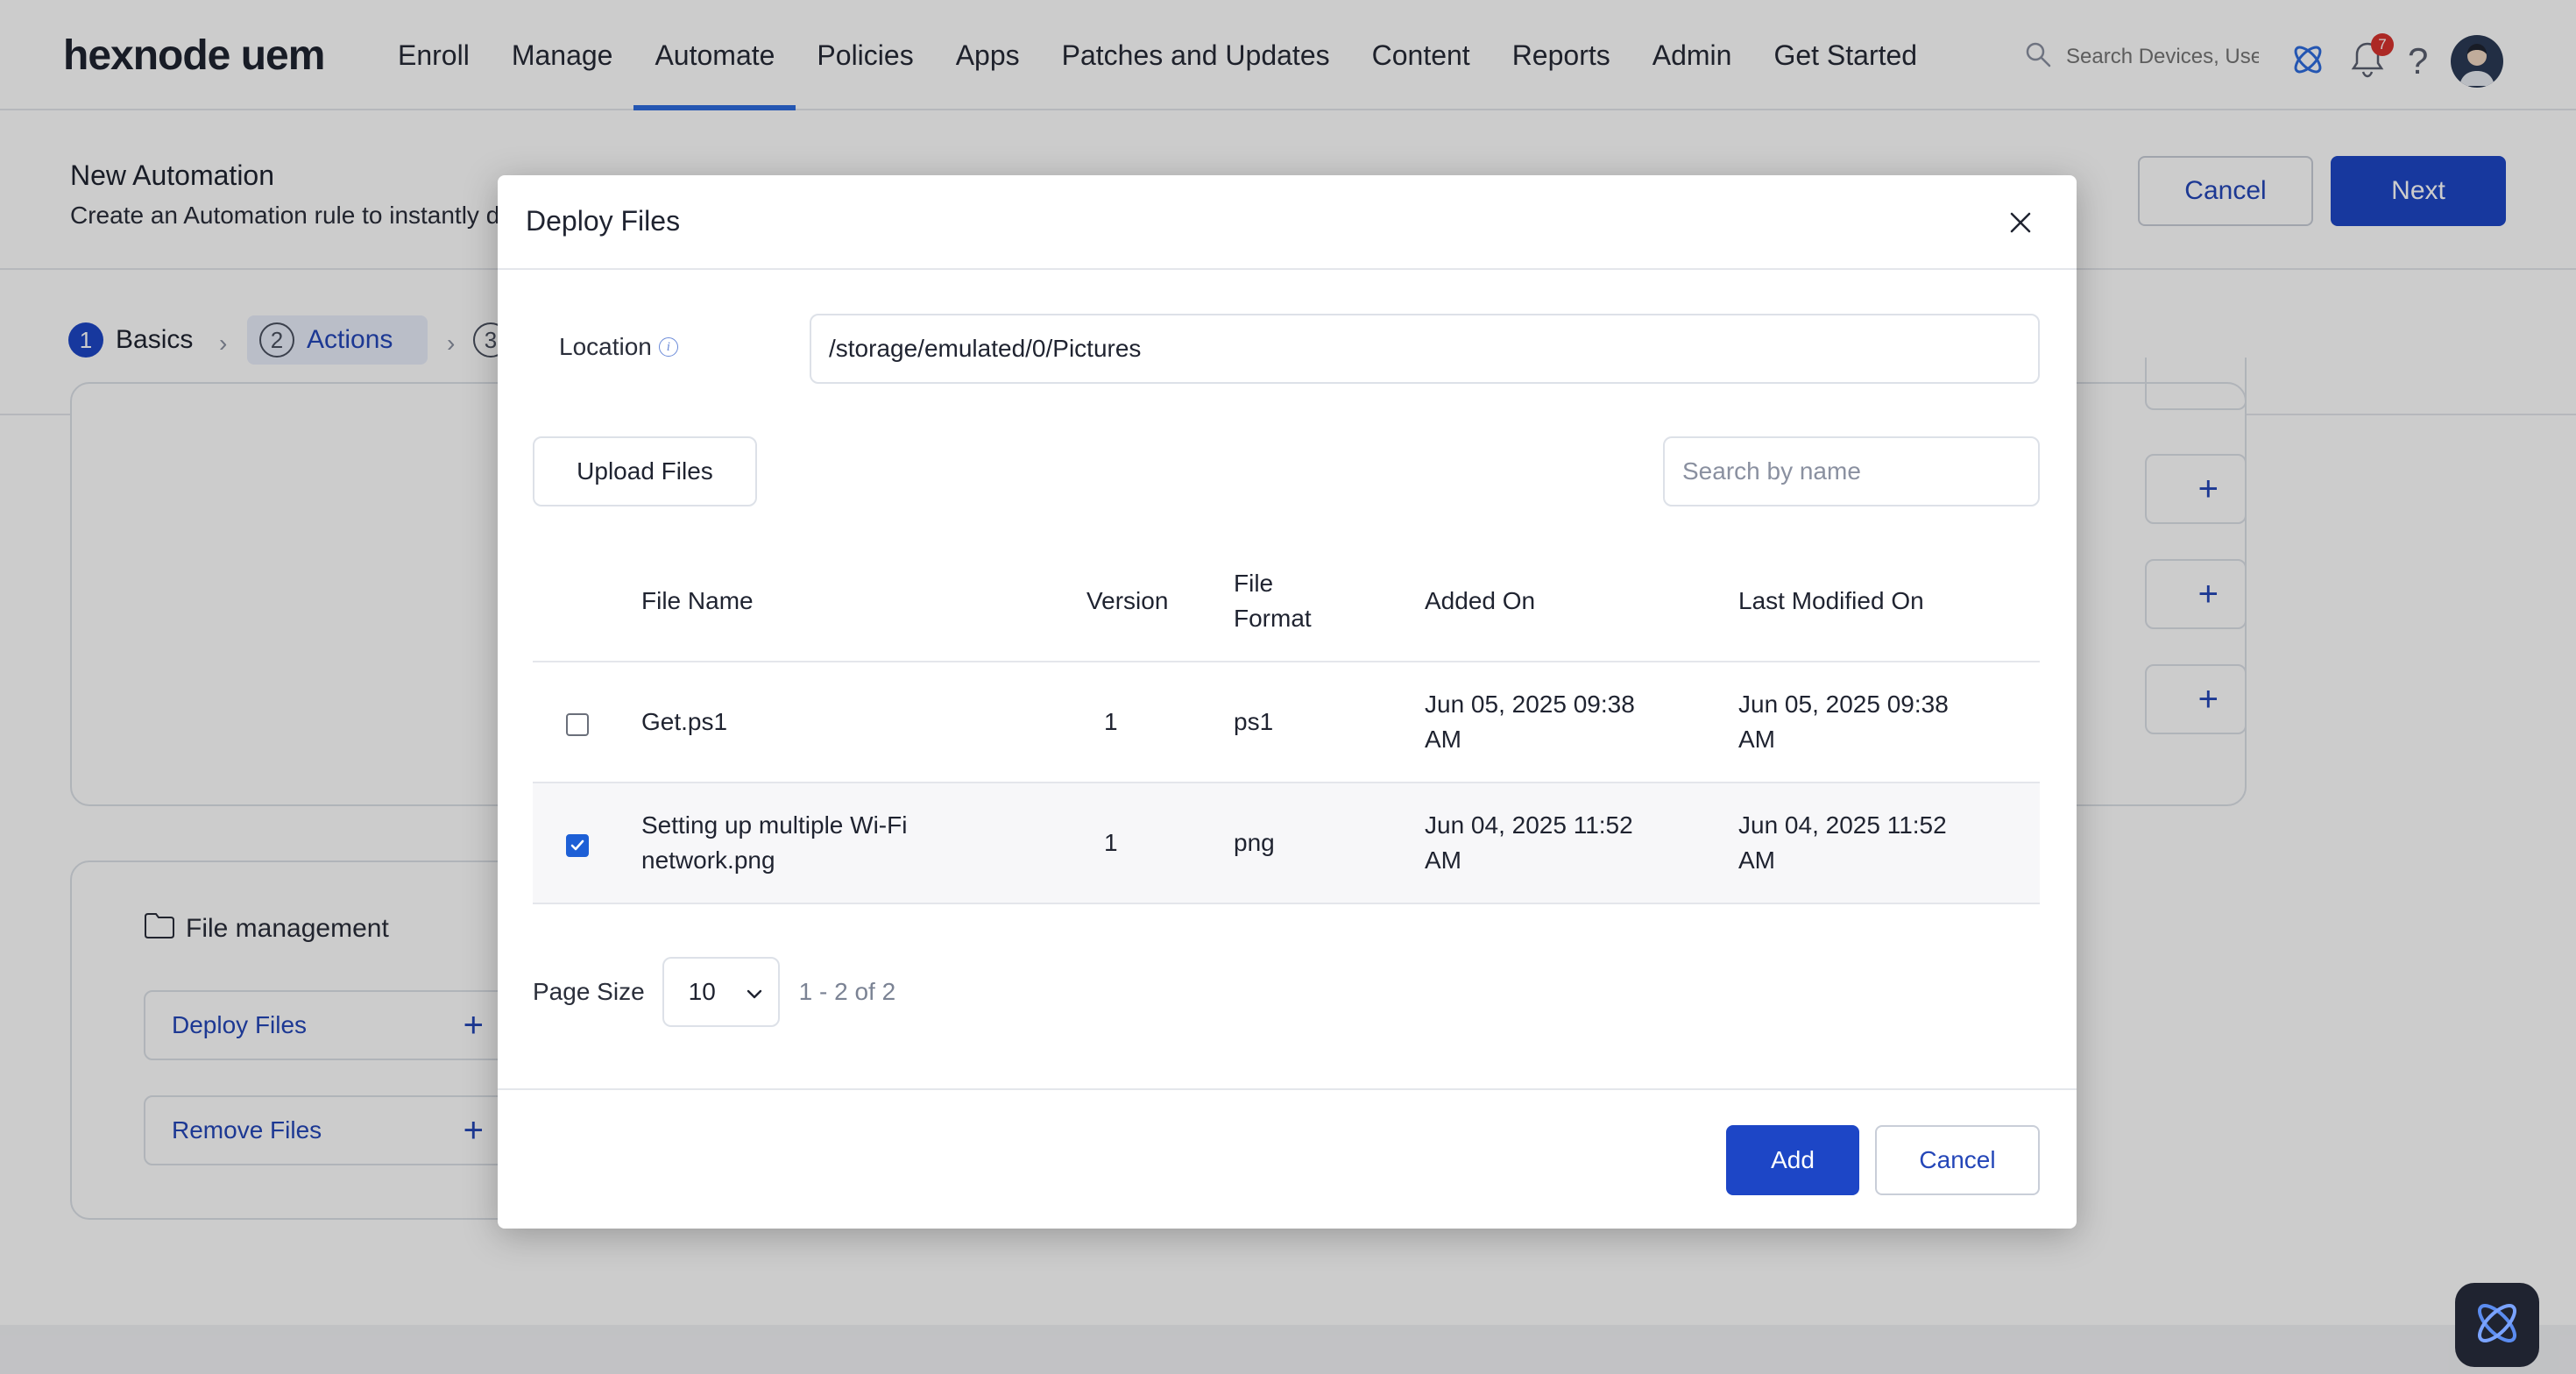 The width and height of the screenshot is (2576, 1374). Describe the element at coordinates (1254, 842) in the screenshot. I see `file-format: png` at that location.